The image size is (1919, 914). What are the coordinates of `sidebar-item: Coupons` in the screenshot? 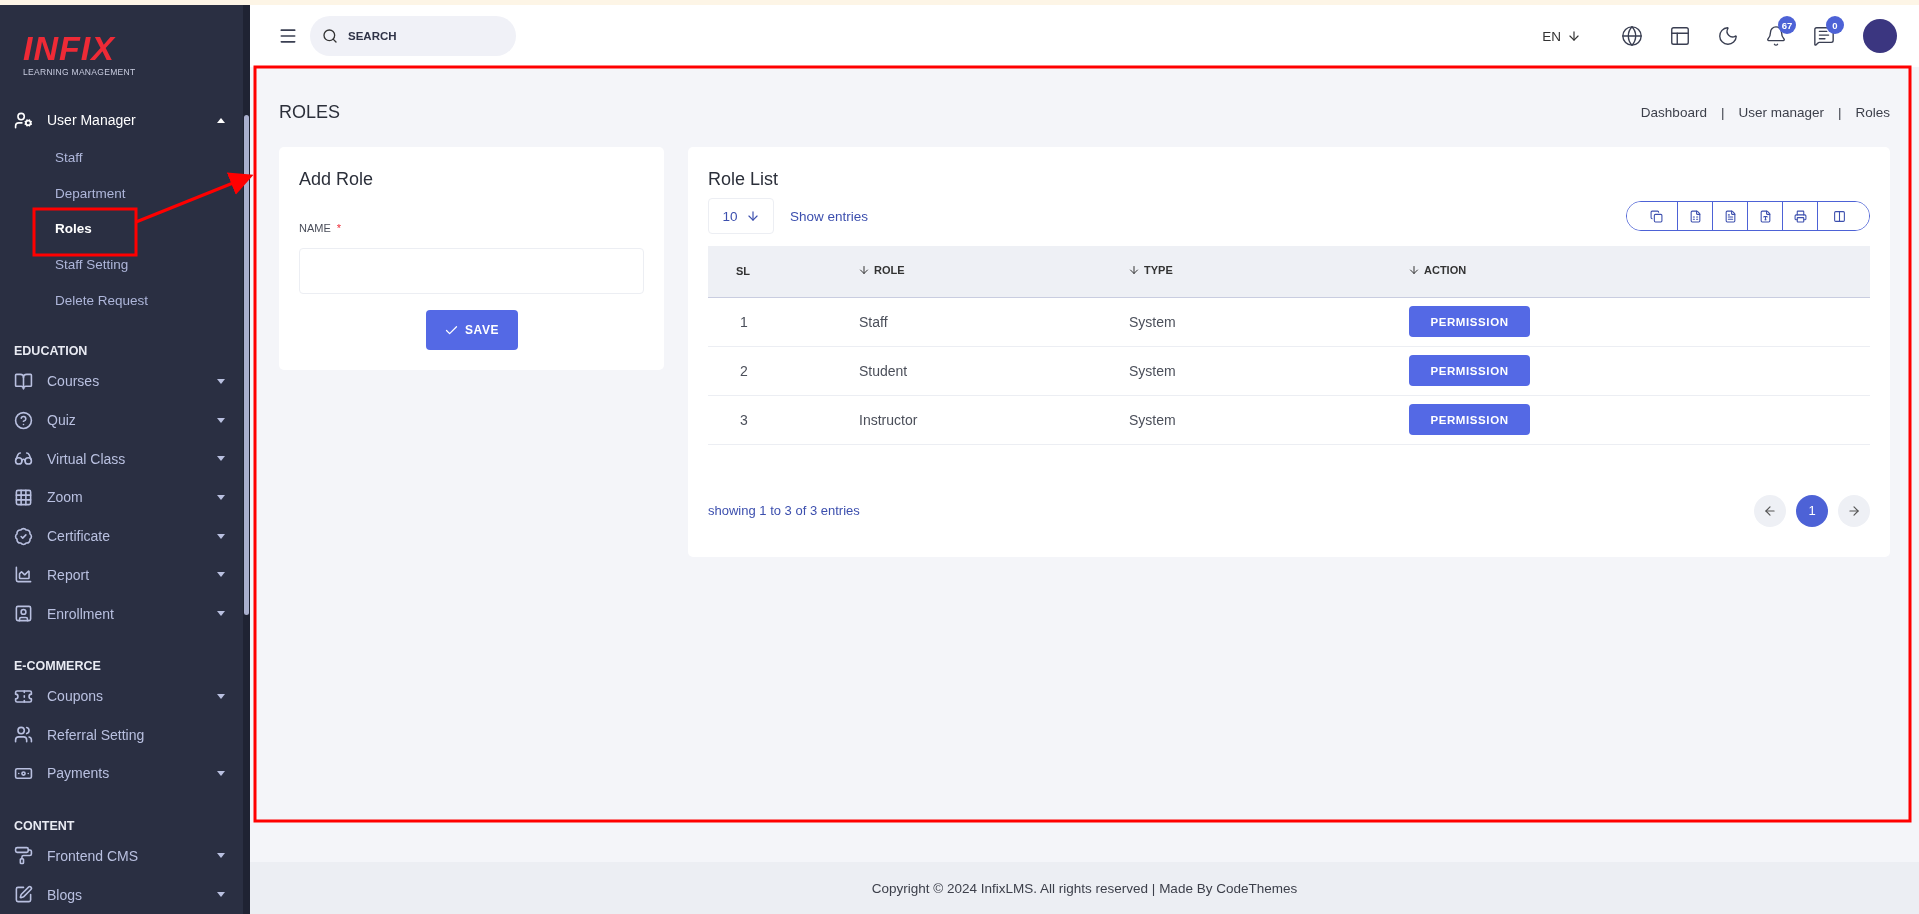 It's located at (128, 696).